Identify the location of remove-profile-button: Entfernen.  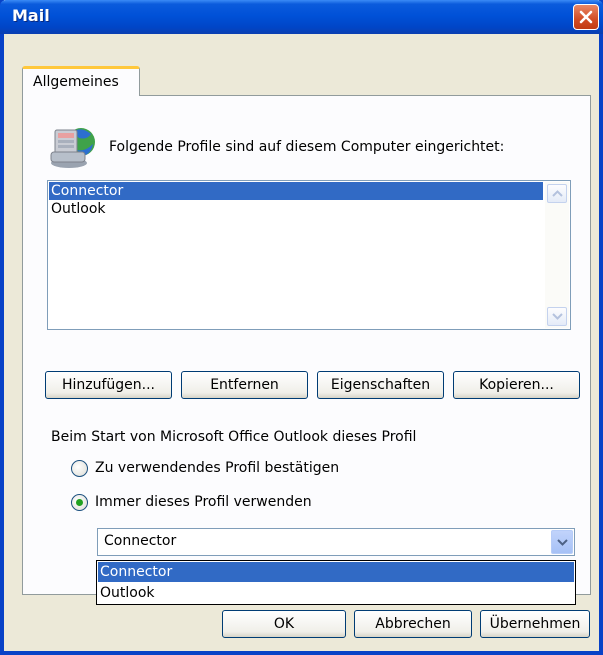
(244, 385).